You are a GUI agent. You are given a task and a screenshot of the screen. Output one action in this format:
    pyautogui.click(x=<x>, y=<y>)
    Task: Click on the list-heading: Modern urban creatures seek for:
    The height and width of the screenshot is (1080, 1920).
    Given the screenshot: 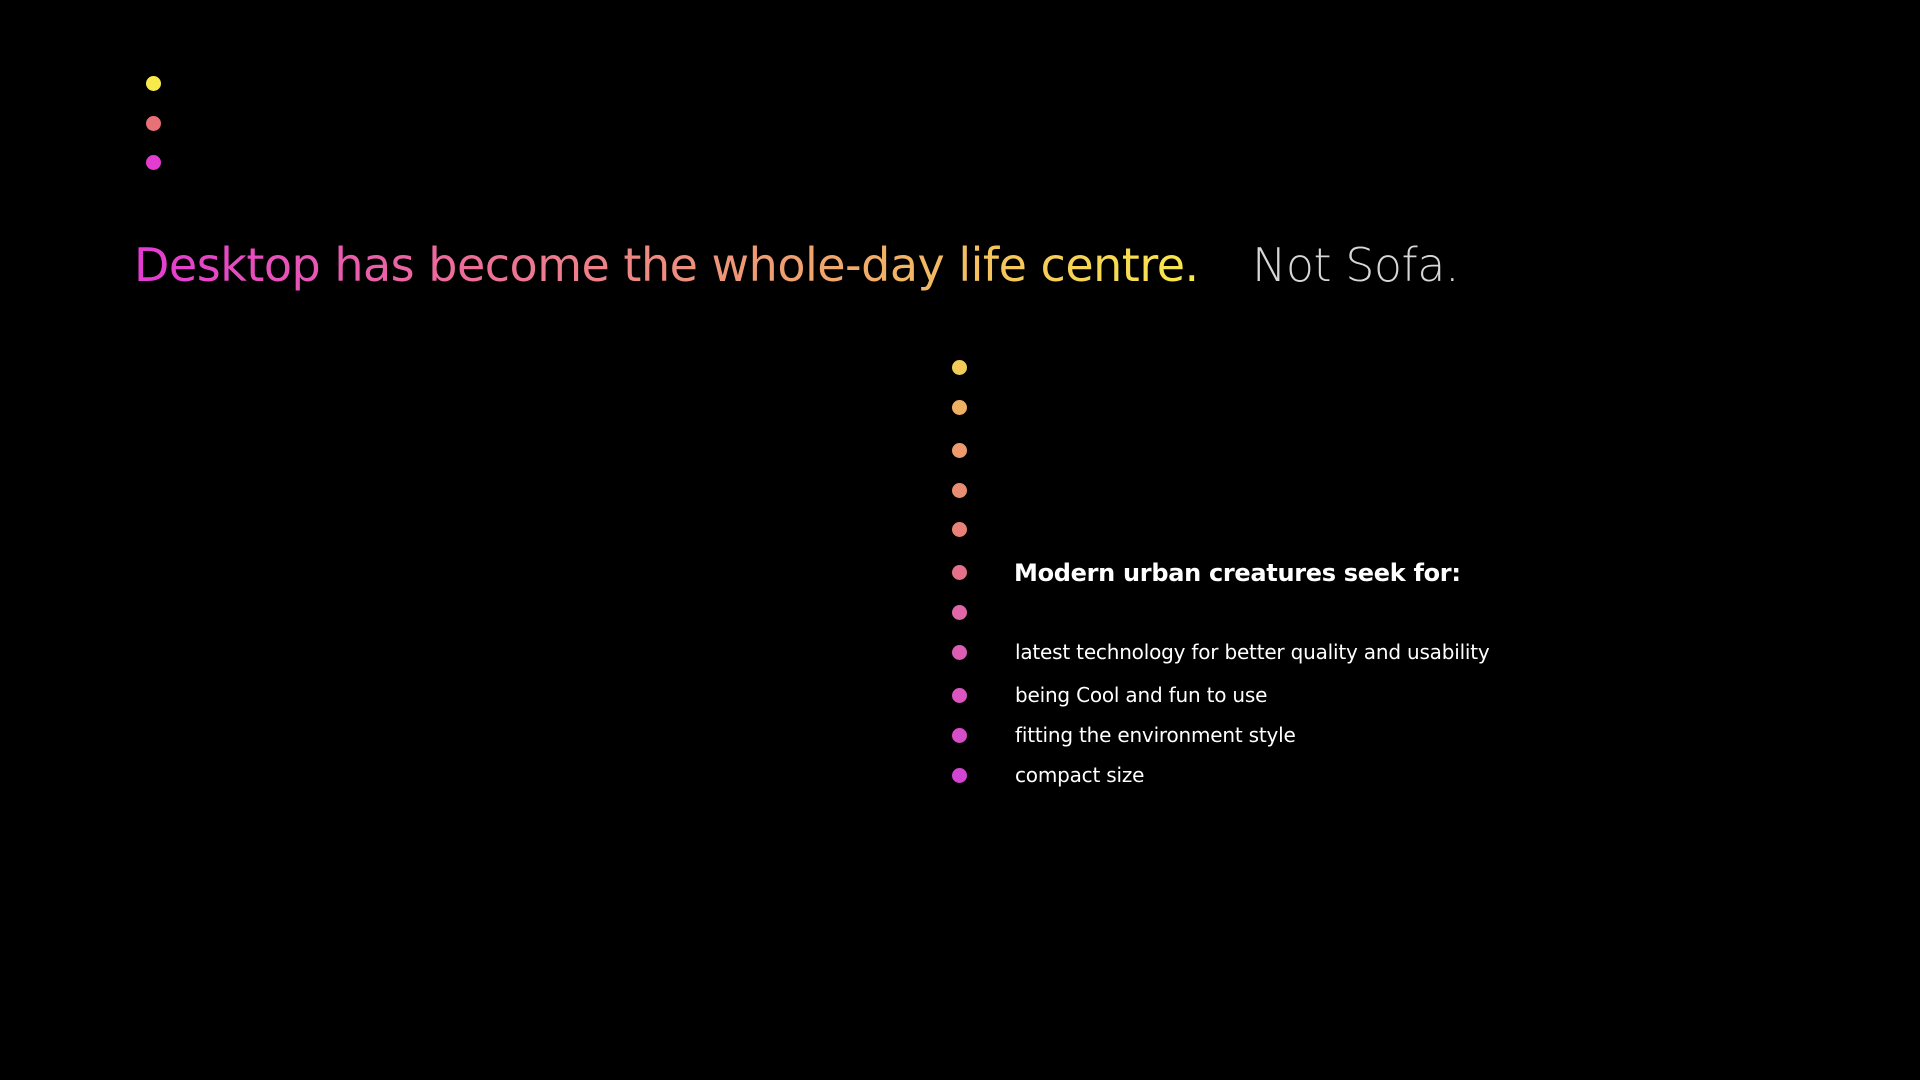 What is the action you would take?
    pyautogui.click(x=1237, y=573)
    